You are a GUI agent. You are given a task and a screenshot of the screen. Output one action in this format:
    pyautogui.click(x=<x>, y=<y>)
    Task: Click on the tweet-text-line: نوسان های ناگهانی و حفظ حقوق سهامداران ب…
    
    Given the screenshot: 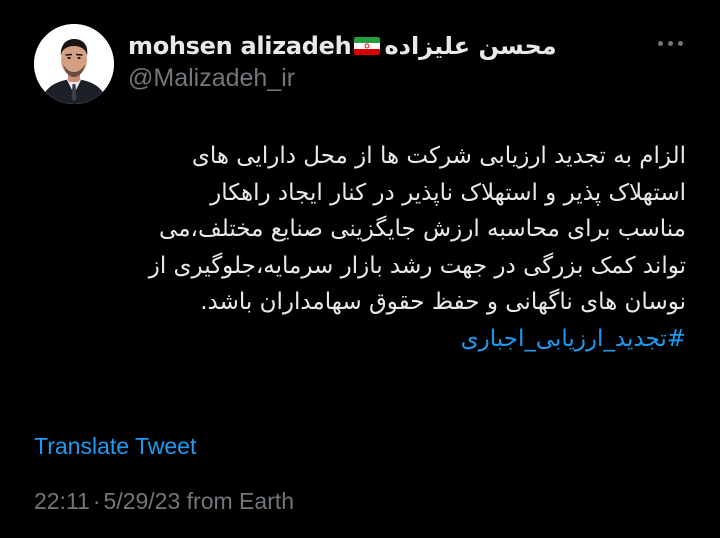 What is the action you would take?
    pyautogui.click(x=443, y=302)
    